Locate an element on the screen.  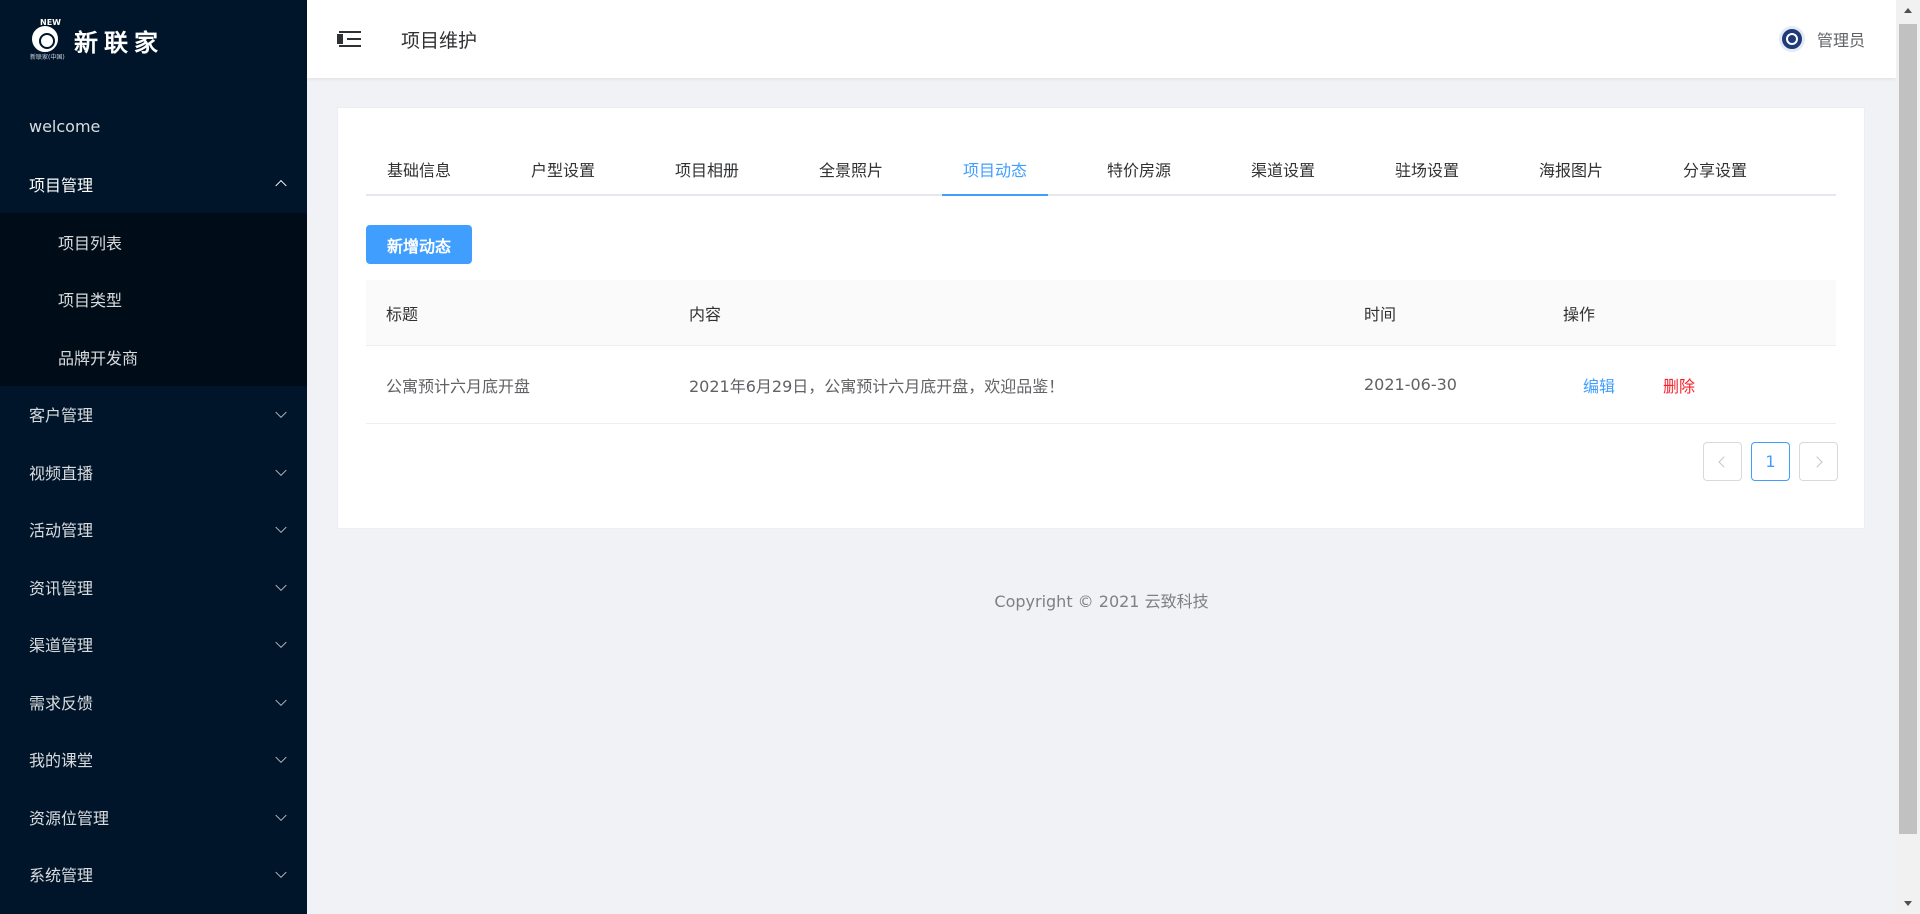
chevron-right-icon is located at coordinates (1817, 461).